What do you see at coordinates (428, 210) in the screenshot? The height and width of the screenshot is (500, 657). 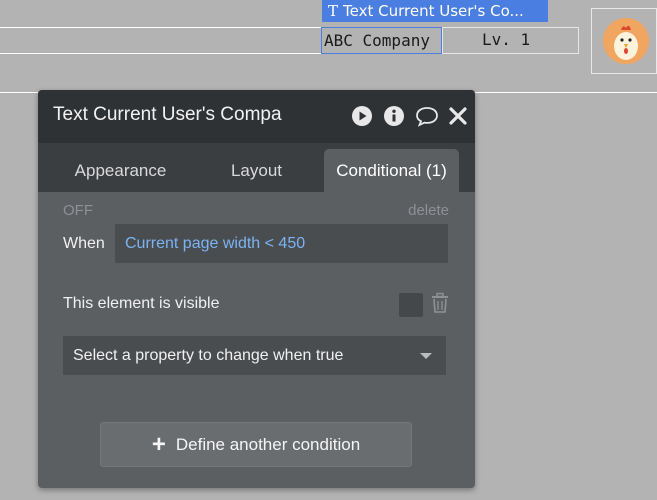 I see `delete-condition-link: delete` at bounding box center [428, 210].